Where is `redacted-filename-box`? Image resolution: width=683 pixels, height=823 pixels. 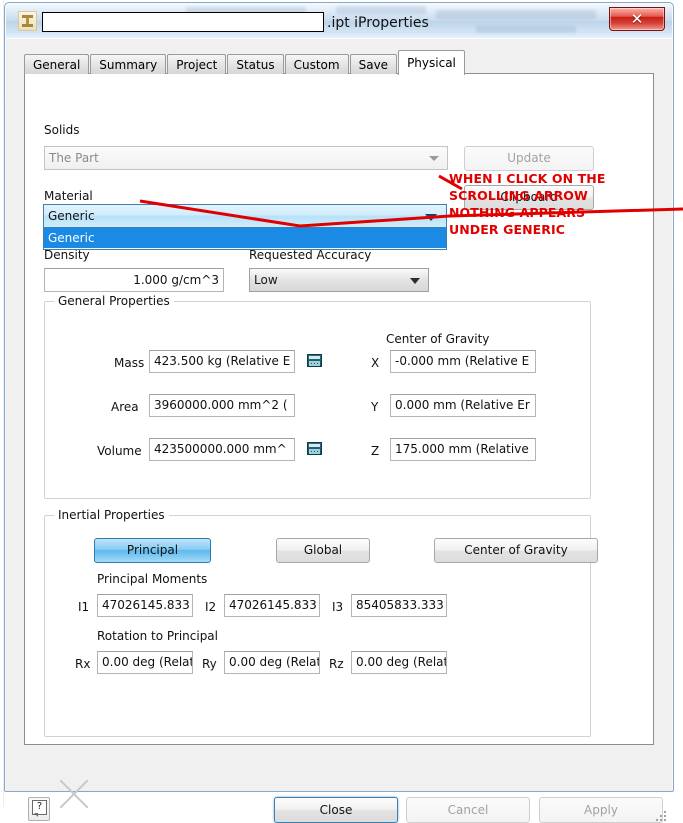 redacted-filename-box is located at coordinates (183, 22).